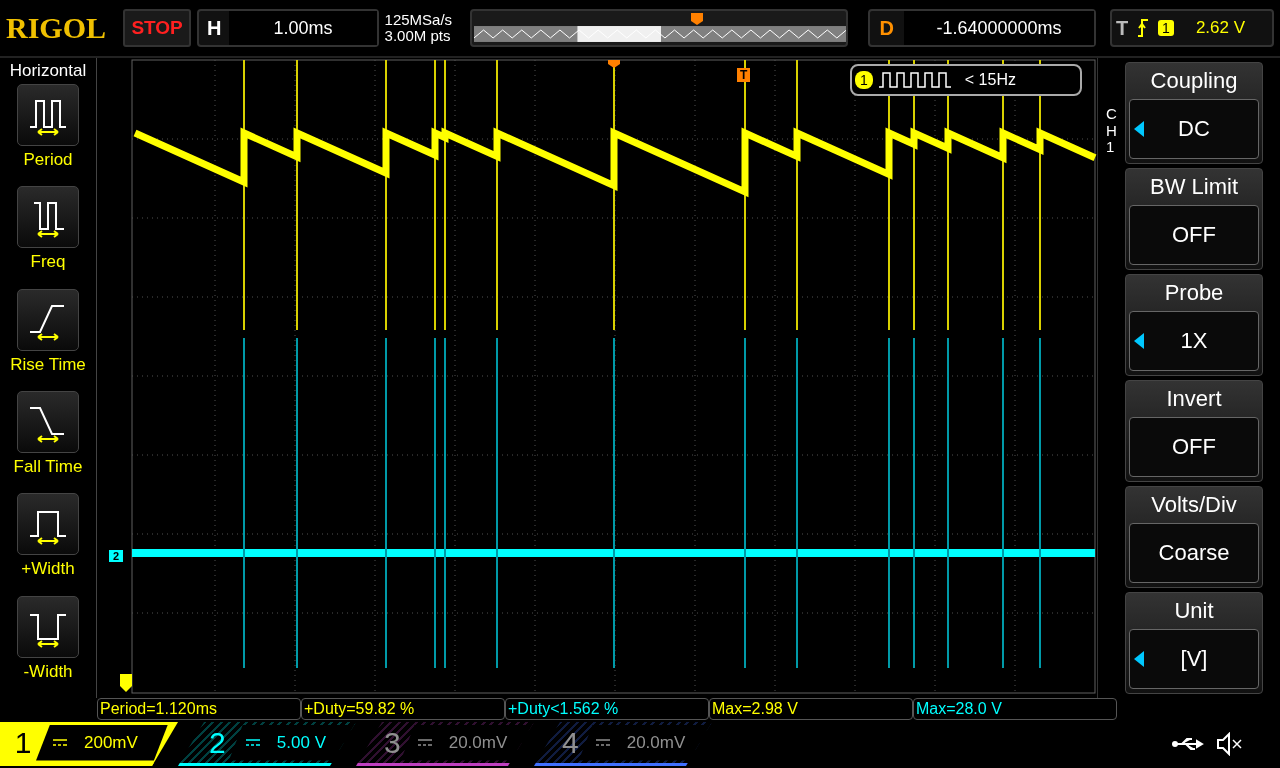 The height and width of the screenshot is (768, 1280). Describe the element at coordinates (886, 28) in the screenshot. I see `delay-label: D` at that location.